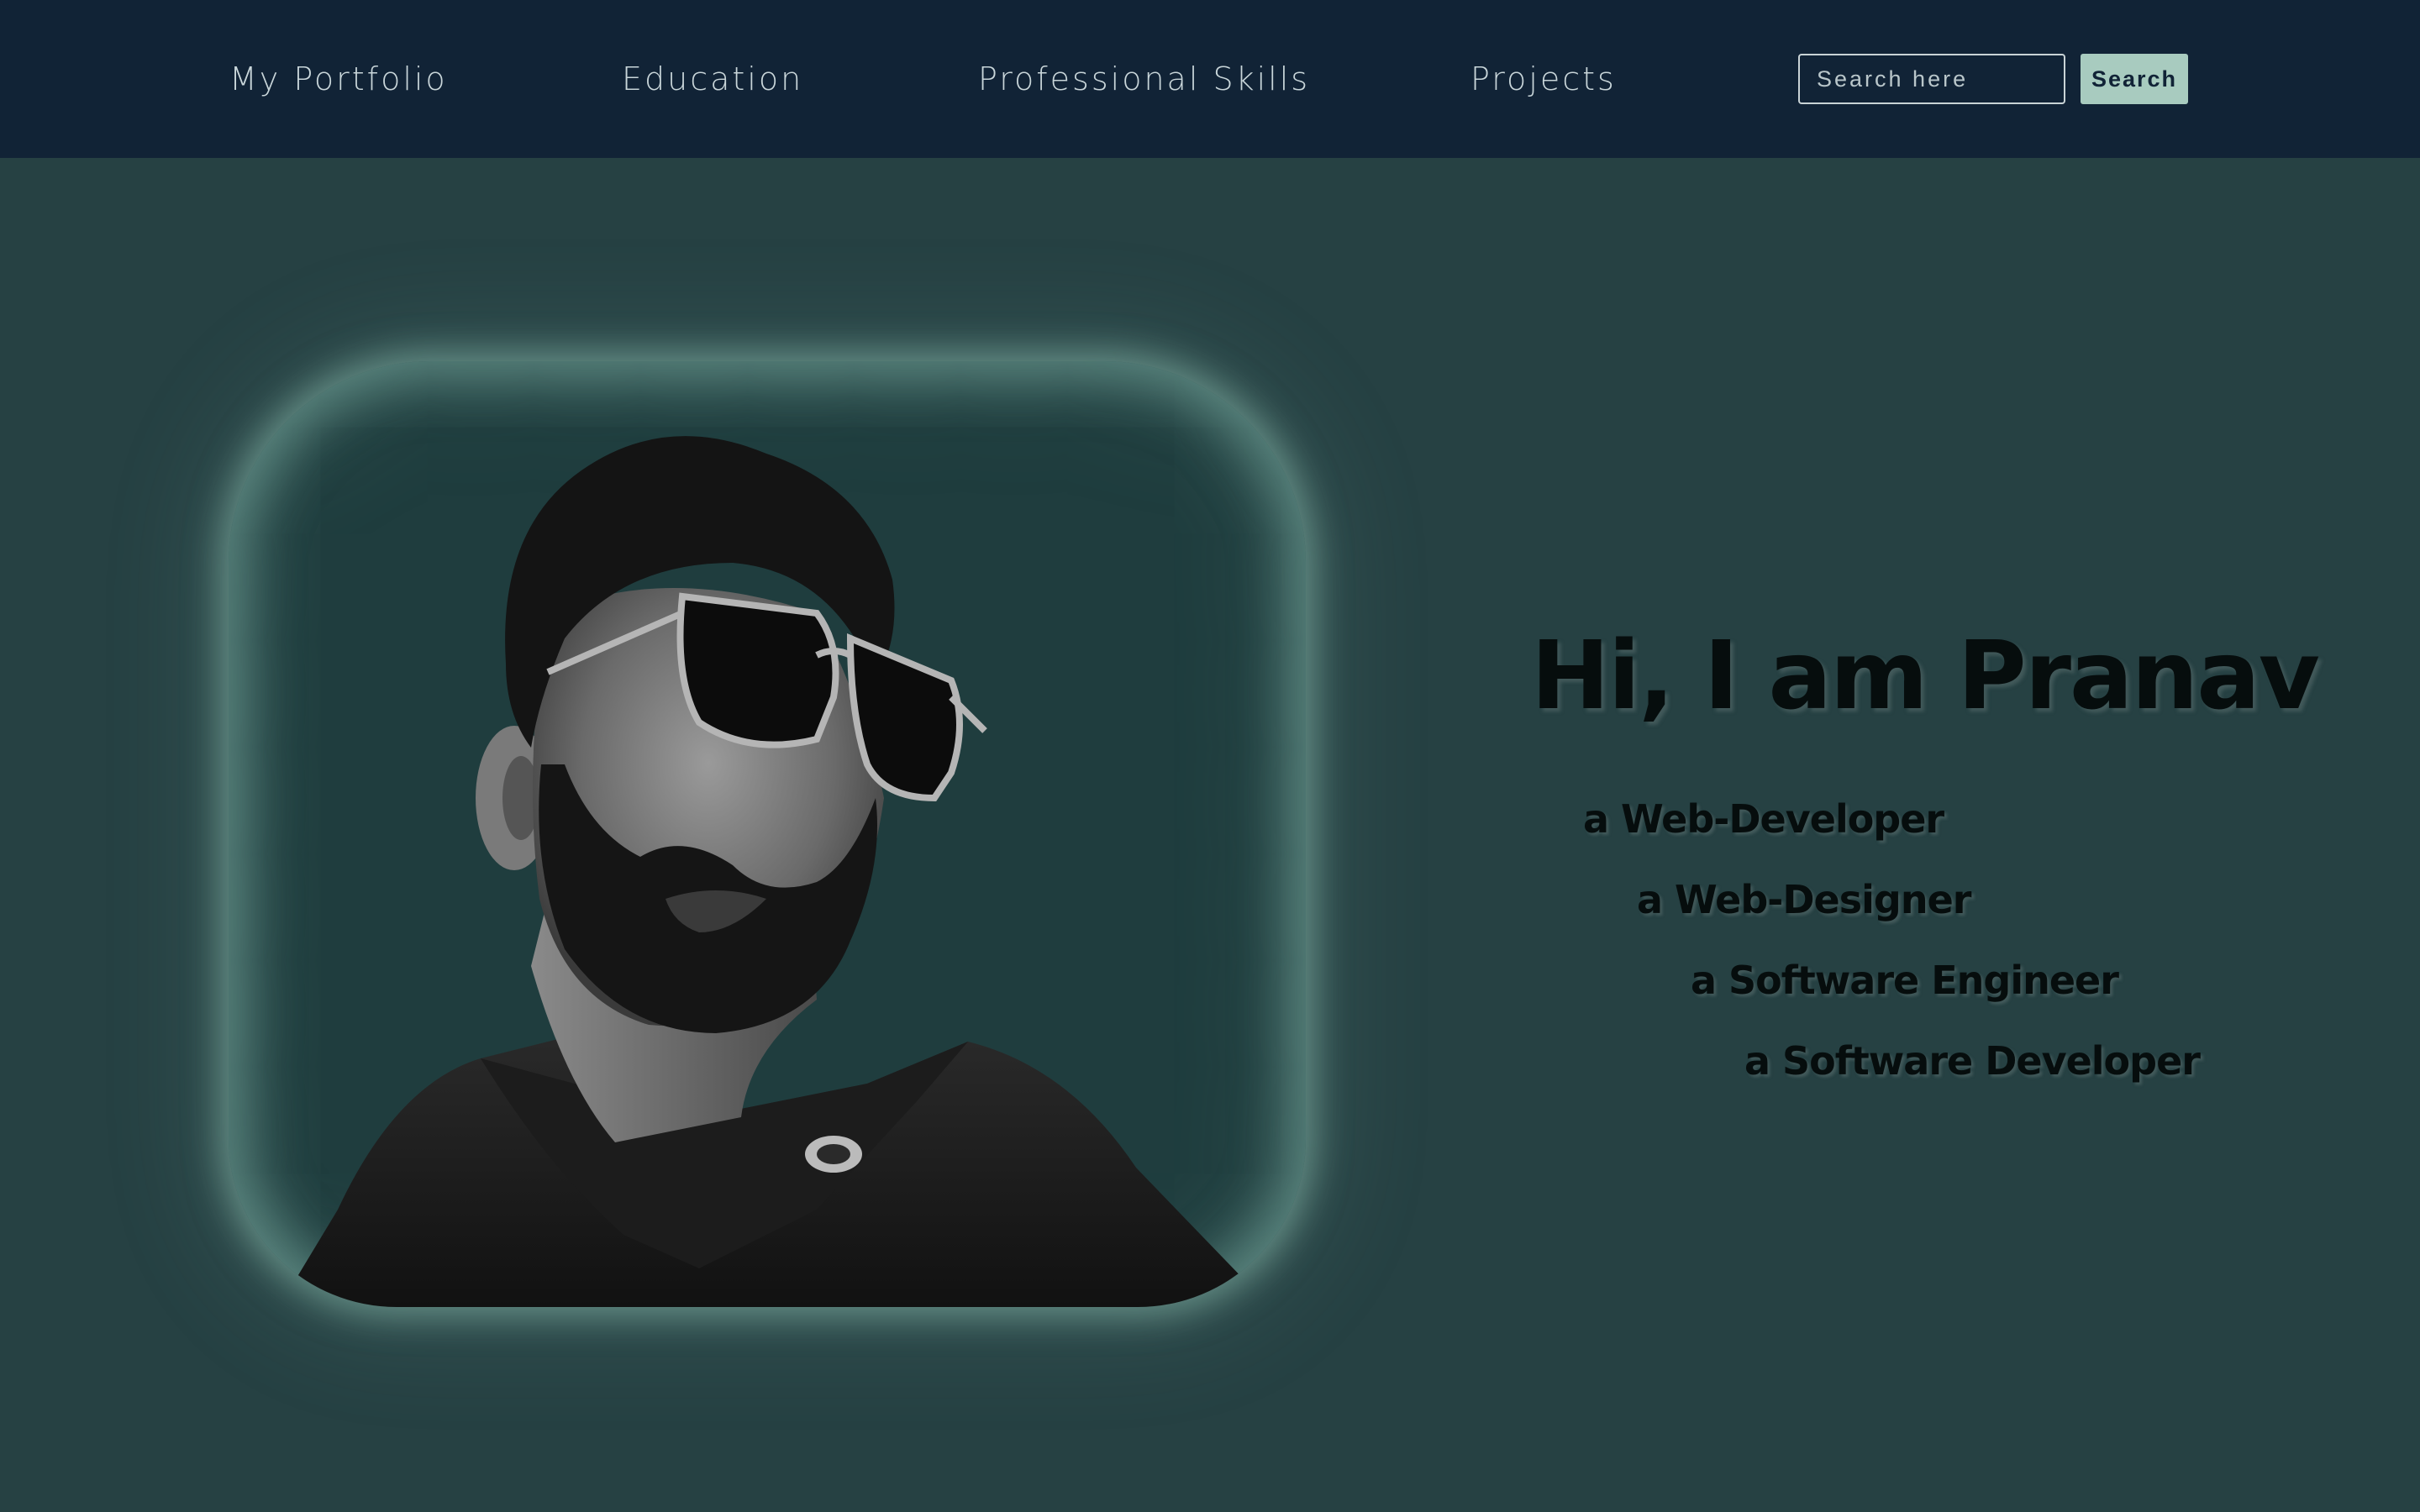  Describe the element at coordinates (1973, 1061) in the screenshot. I see `role-text: a Software Developer` at that location.